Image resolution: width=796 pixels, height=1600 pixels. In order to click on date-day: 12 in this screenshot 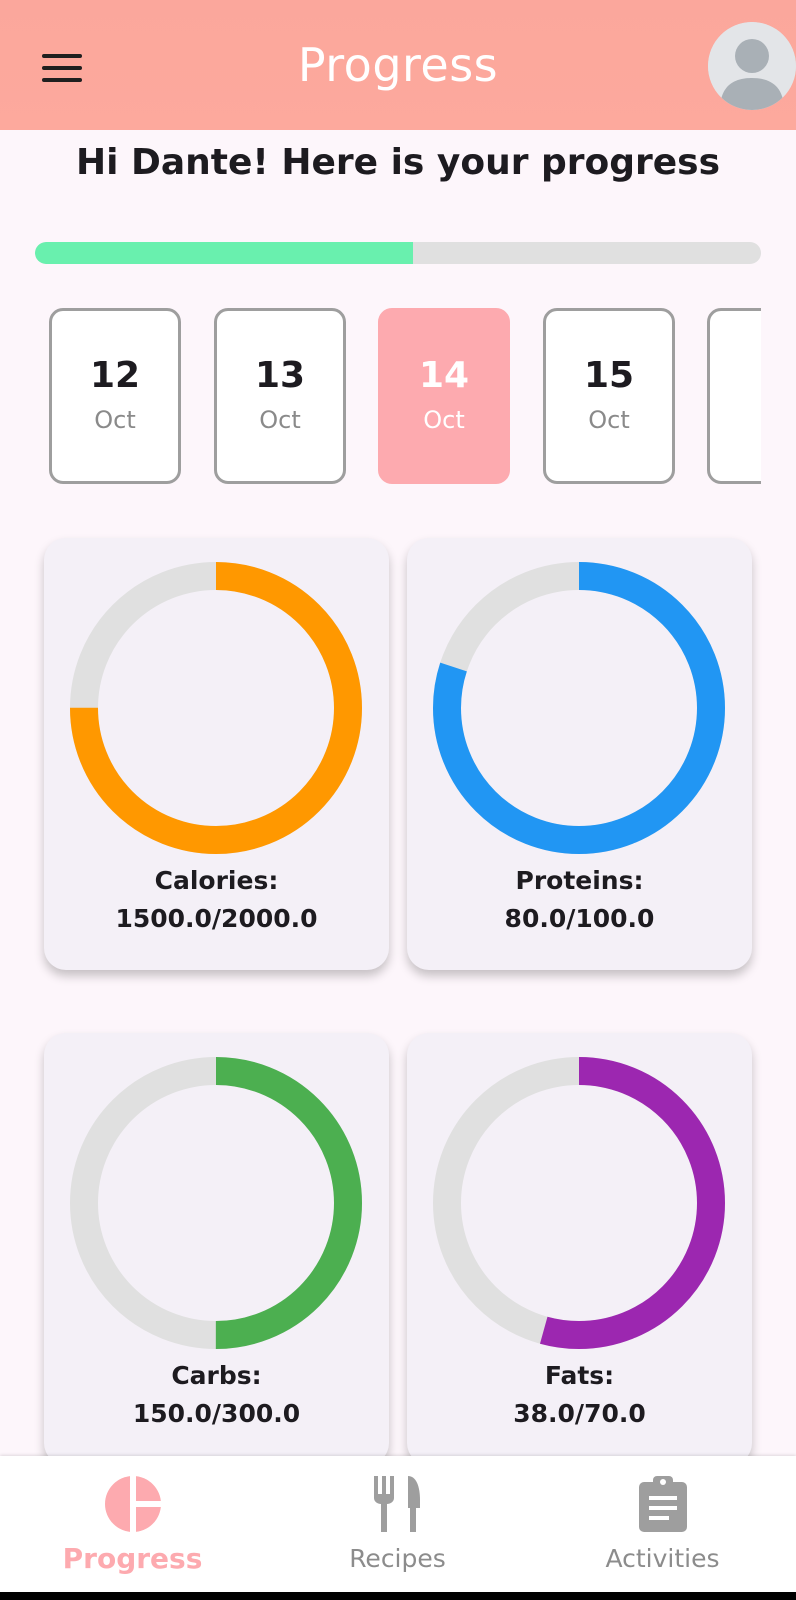, I will do `click(115, 375)`.